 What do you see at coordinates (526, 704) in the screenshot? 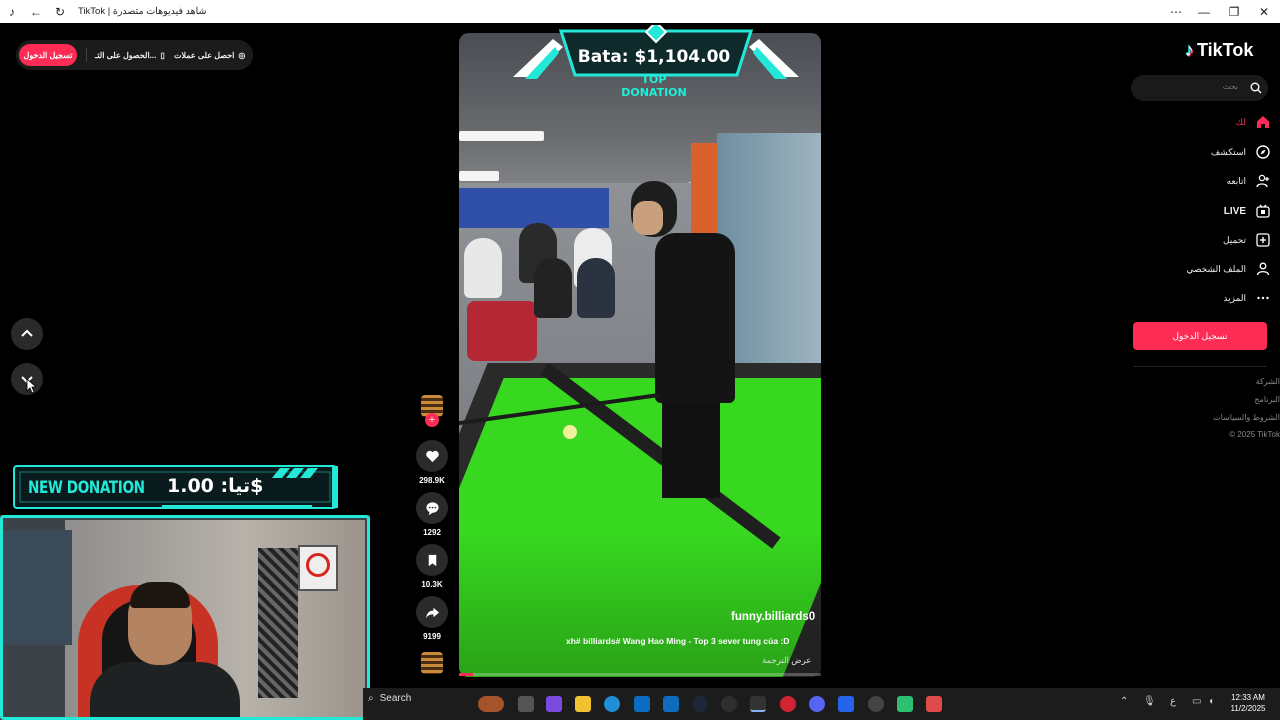
I see `task-view-icon` at bounding box center [526, 704].